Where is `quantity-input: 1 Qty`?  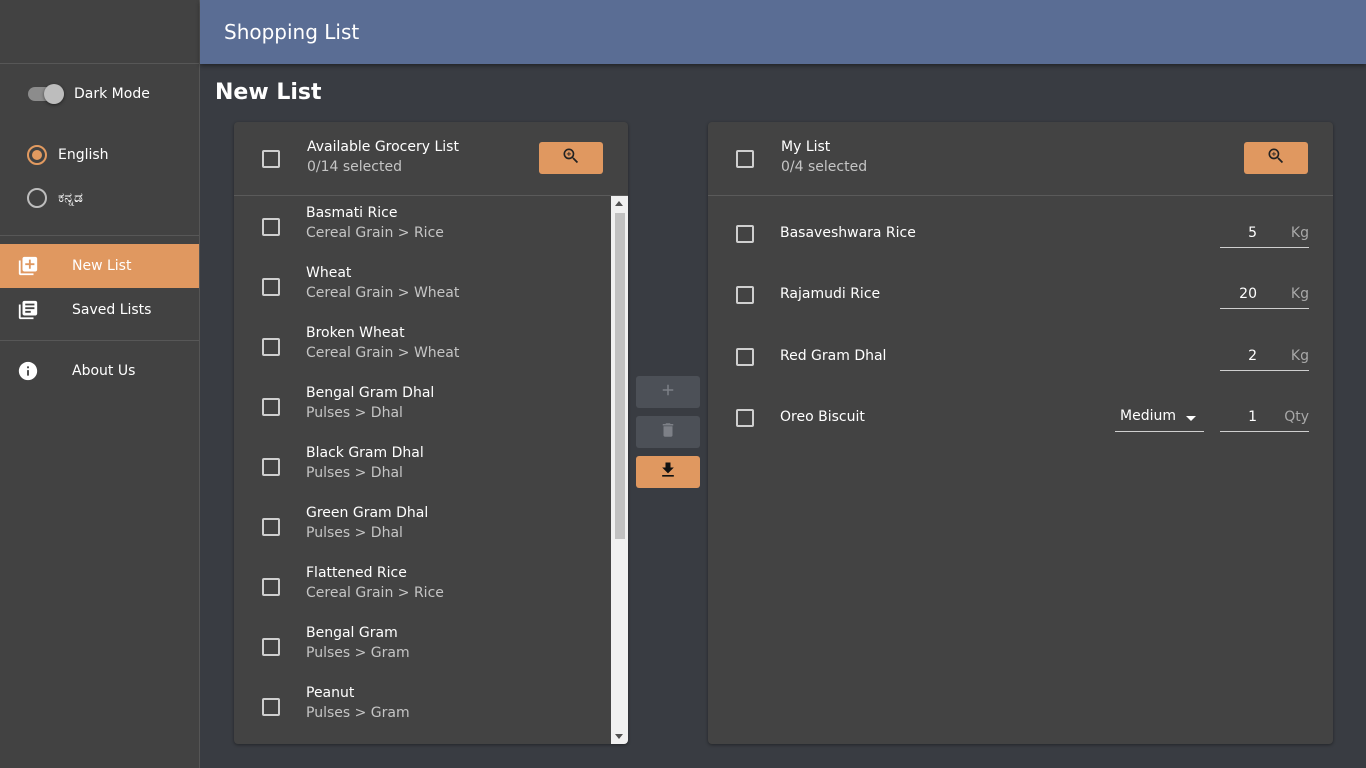
quantity-input: 1 Qty is located at coordinates (1264, 417).